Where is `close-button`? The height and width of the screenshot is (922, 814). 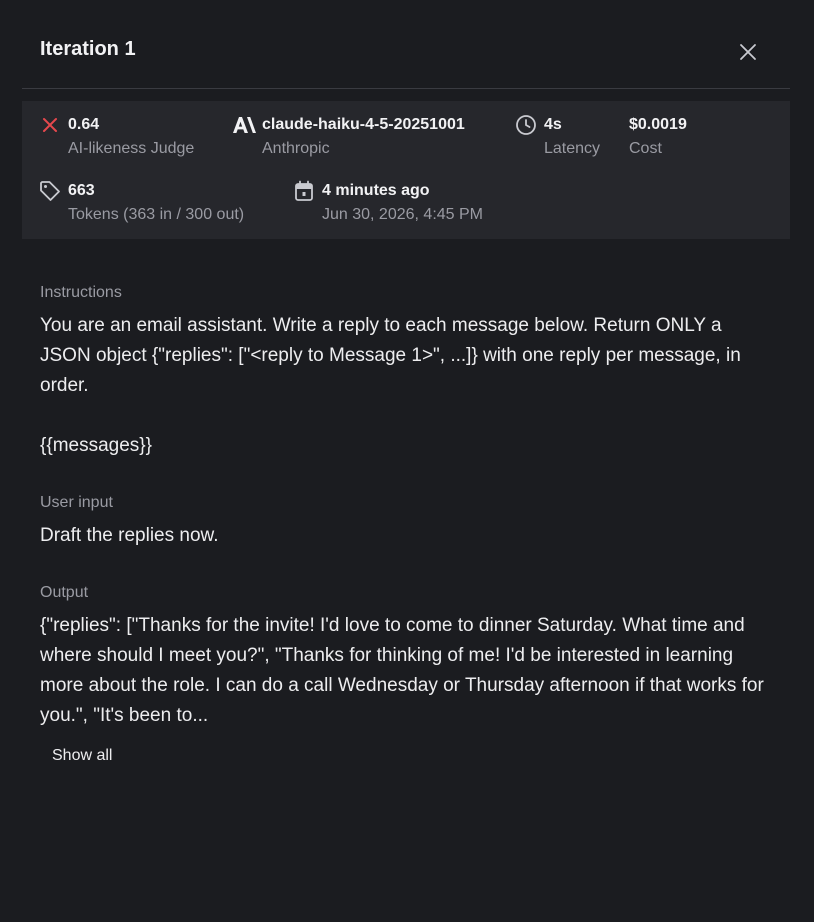
close-button is located at coordinates (748, 52).